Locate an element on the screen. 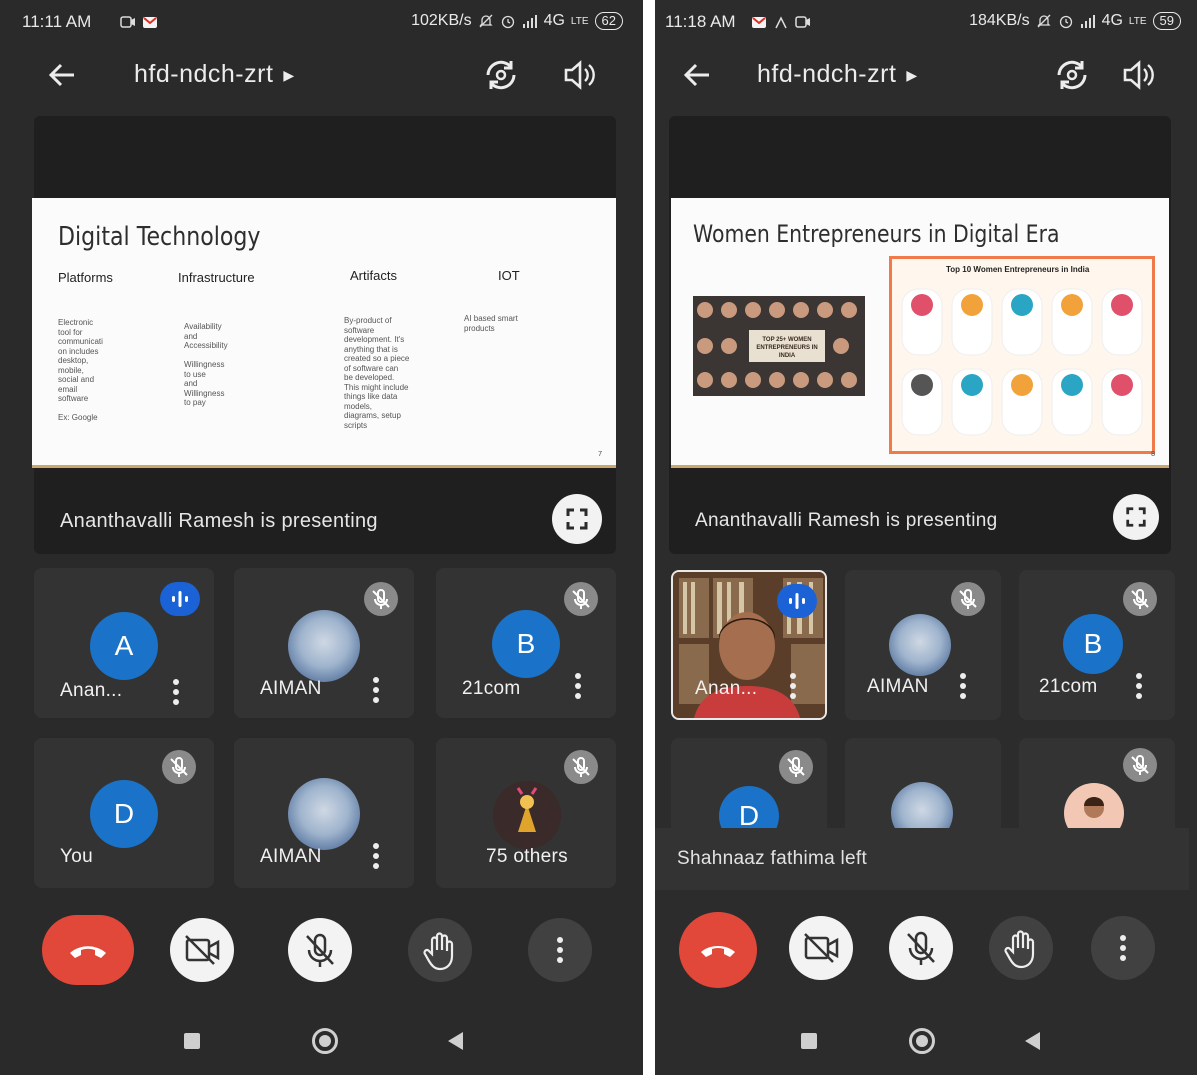 This screenshot has height=1075, width=1197. slide-title: Women Entrepreneurs in Digital Era is located at coordinates (876, 234).